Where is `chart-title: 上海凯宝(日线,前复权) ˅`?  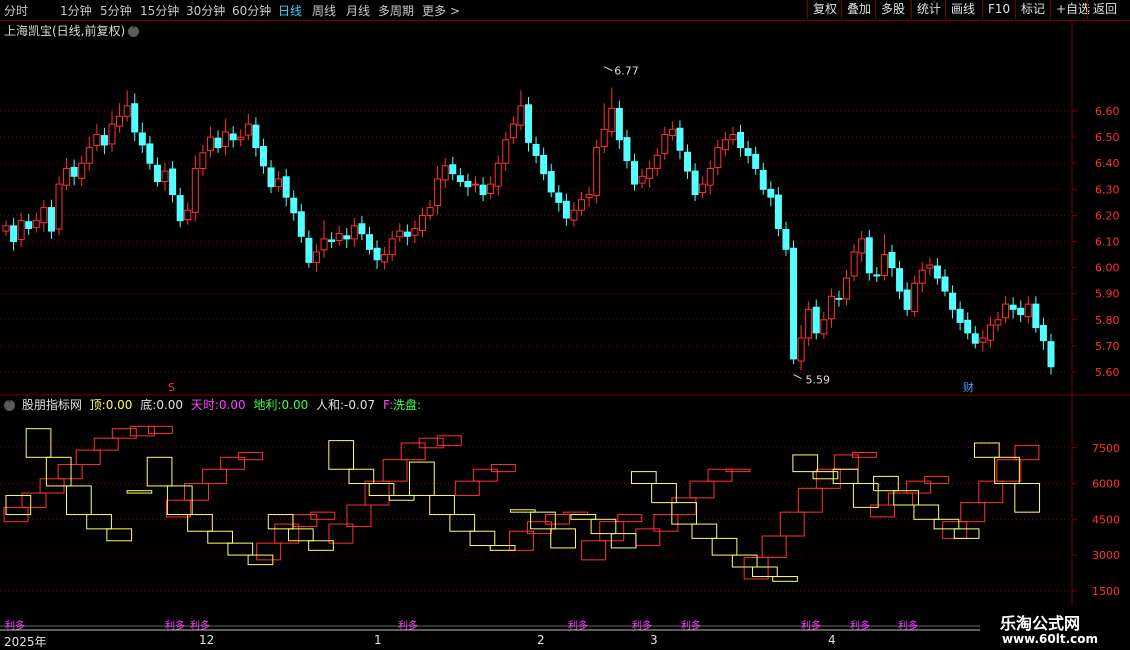 chart-title: 上海凯宝(日线,前复权) ˅ is located at coordinates (72, 30).